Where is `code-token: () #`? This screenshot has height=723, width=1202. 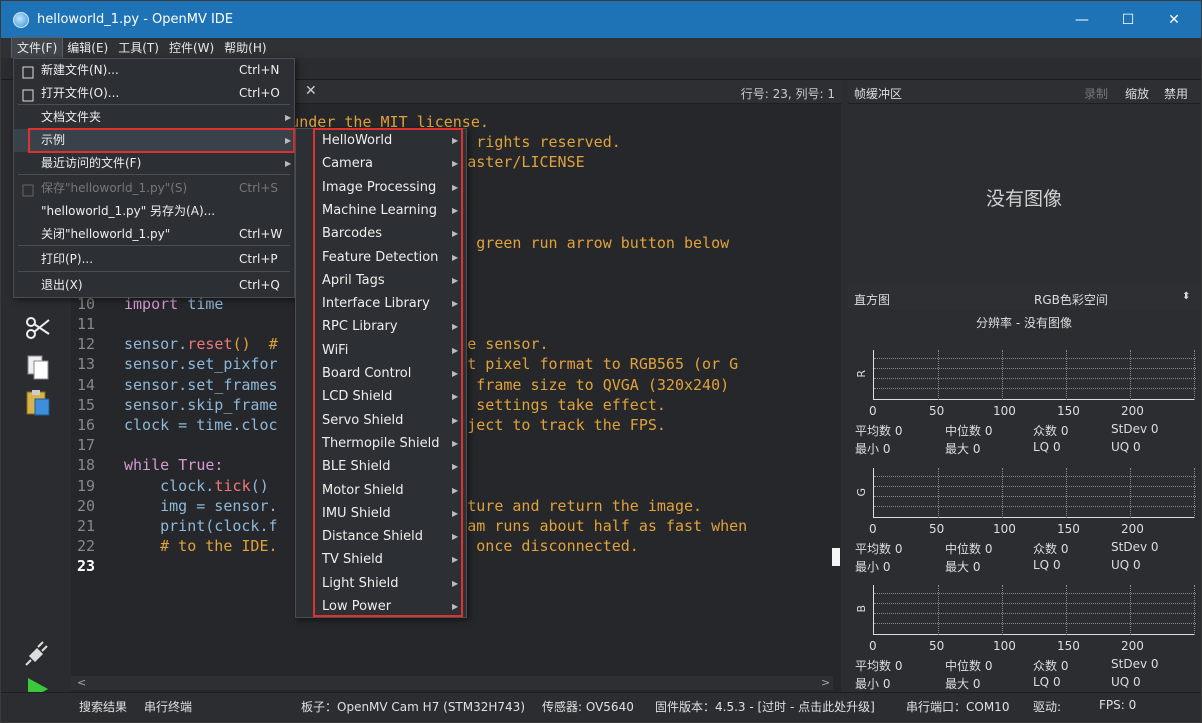
code-token: () # is located at coordinates (255, 344).